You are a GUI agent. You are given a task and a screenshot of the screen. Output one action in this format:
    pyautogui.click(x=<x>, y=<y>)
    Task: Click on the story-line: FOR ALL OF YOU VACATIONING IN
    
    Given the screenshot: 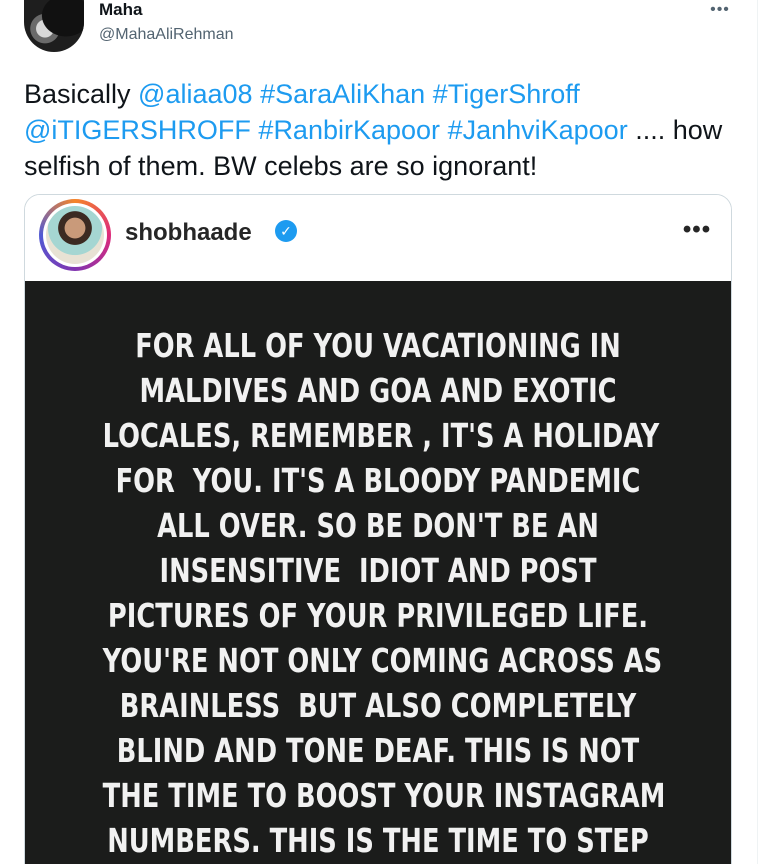 What is the action you would take?
    pyautogui.click(x=378, y=345)
    